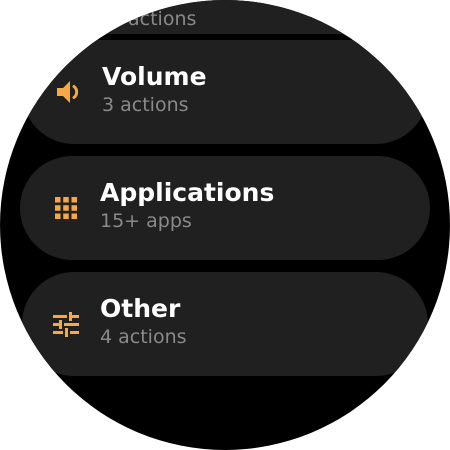 The height and width of the screenshot is (450, 450). Describe the element at coordinates (145, 105) in the screenshot. I see `list-item-subtitle: 3 actions` at that location.